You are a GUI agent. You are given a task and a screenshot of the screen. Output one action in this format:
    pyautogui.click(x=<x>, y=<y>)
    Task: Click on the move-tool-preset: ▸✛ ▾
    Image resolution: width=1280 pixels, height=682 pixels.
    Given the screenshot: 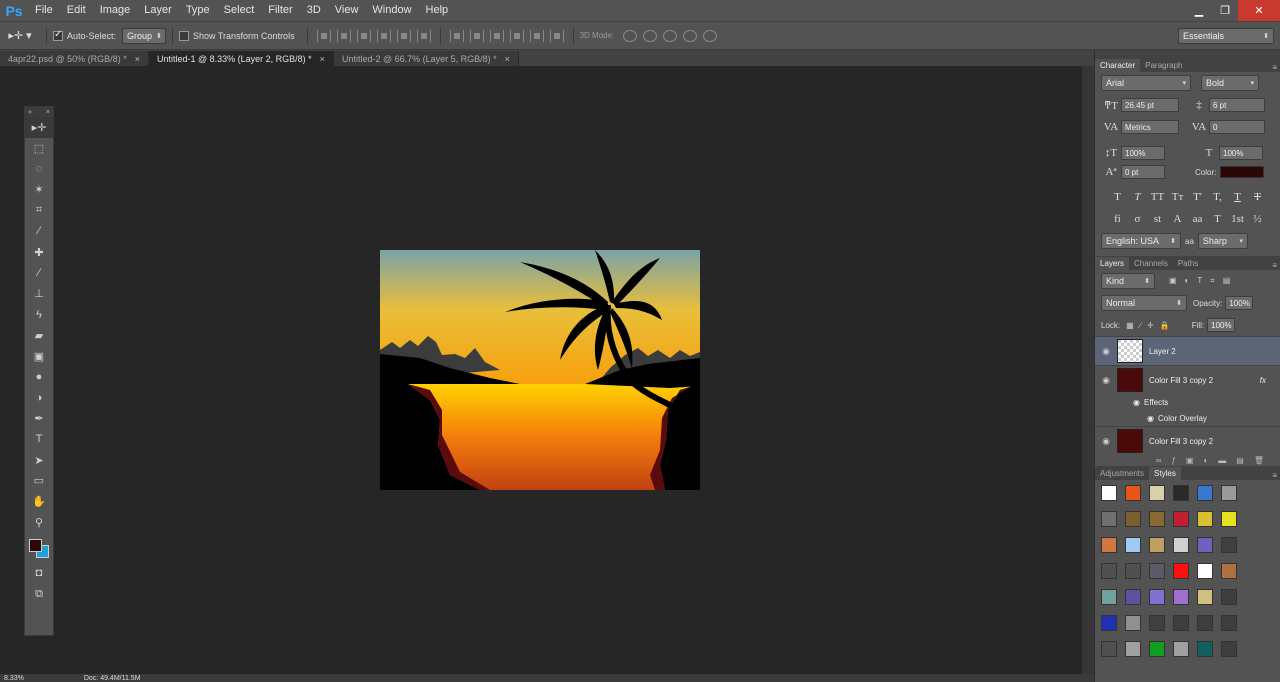 What is the action you would take?
    pyautogui.click(x=20, y=35)
    